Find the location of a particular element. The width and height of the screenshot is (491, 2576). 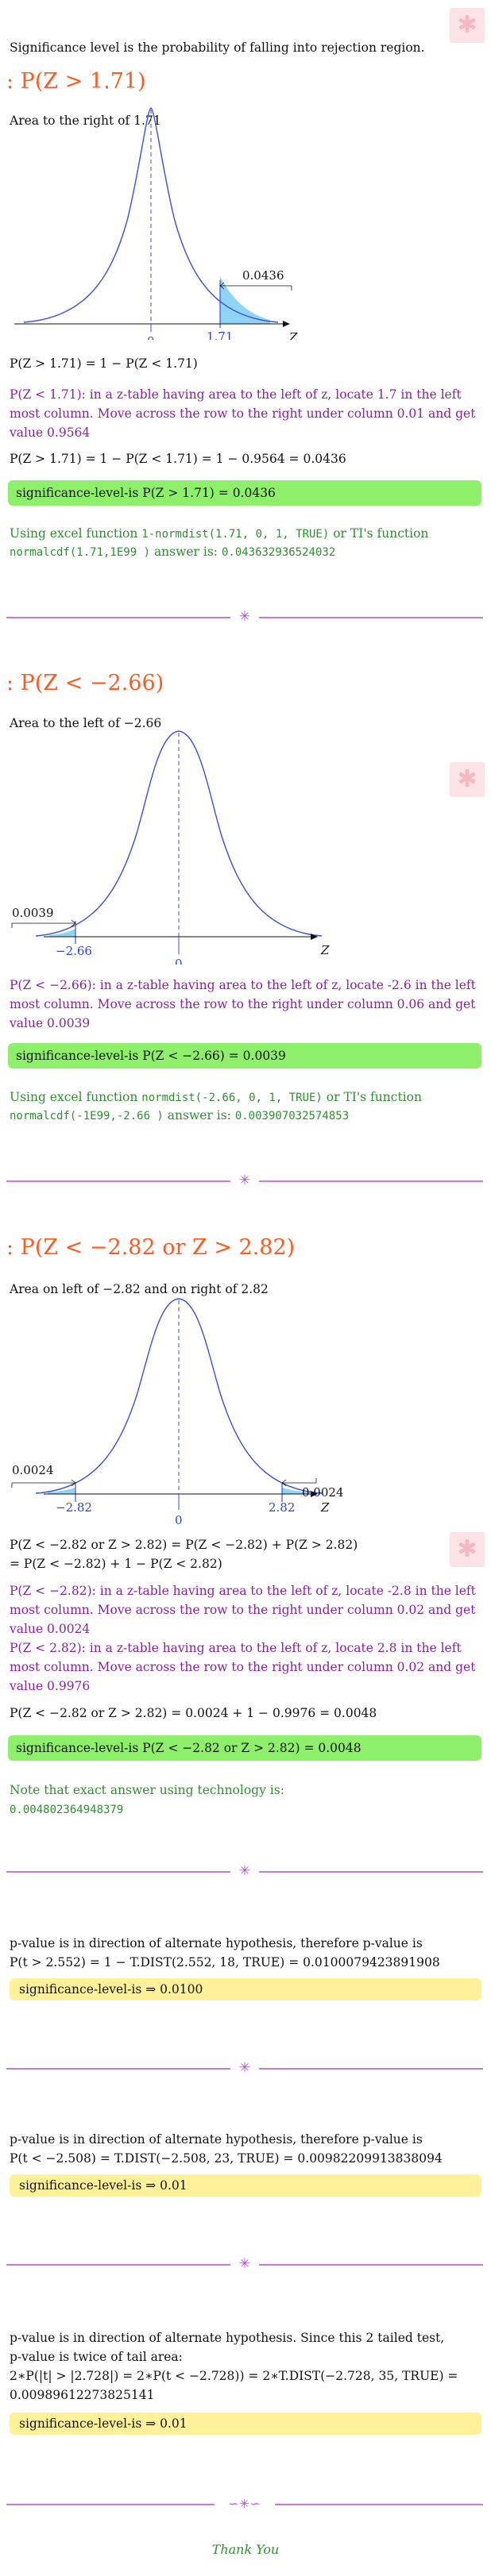

section1-excel-code: 1-normdist(1.71, 0, 1, TRUE) is located at coordinates (236, 534).